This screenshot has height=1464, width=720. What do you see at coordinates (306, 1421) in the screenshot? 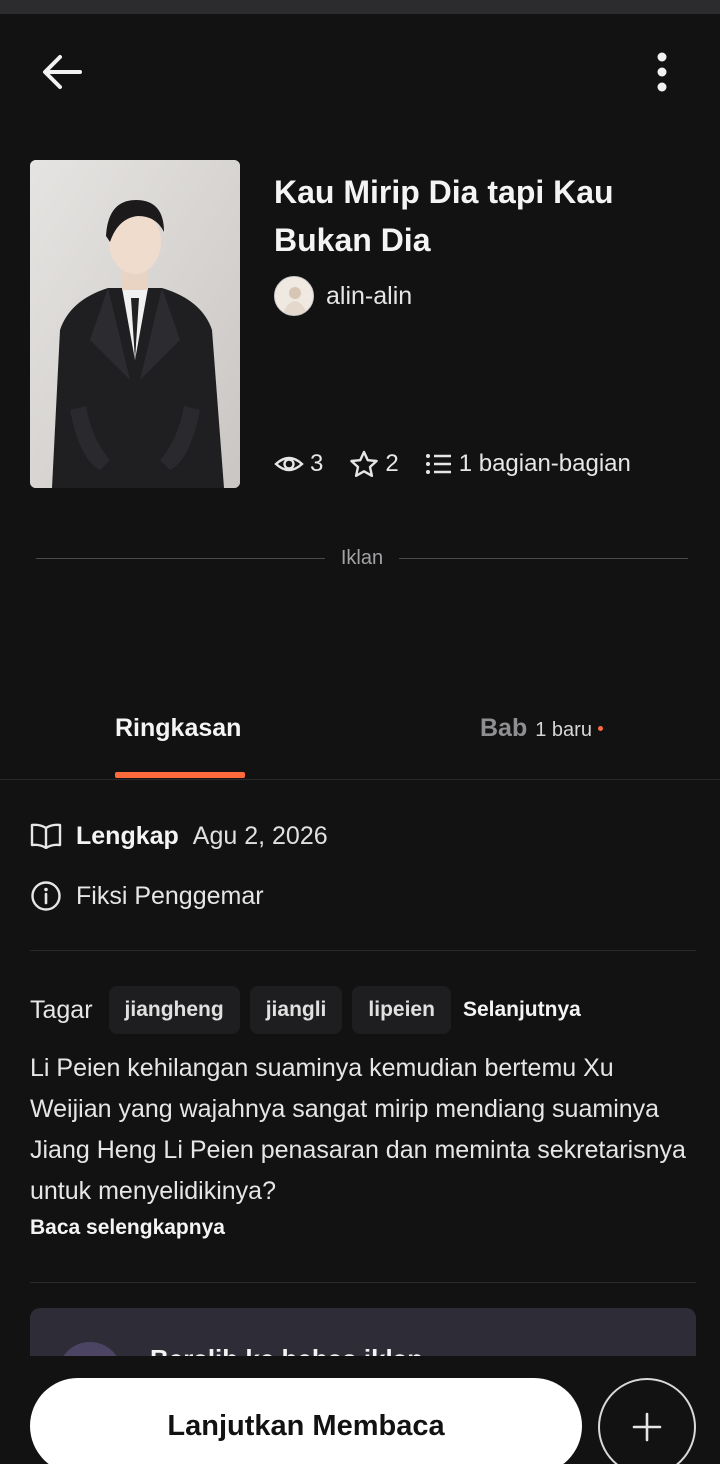
I see `continue-reading-button: Lanjutkan Membaca` at bounding box center [306, 1421].